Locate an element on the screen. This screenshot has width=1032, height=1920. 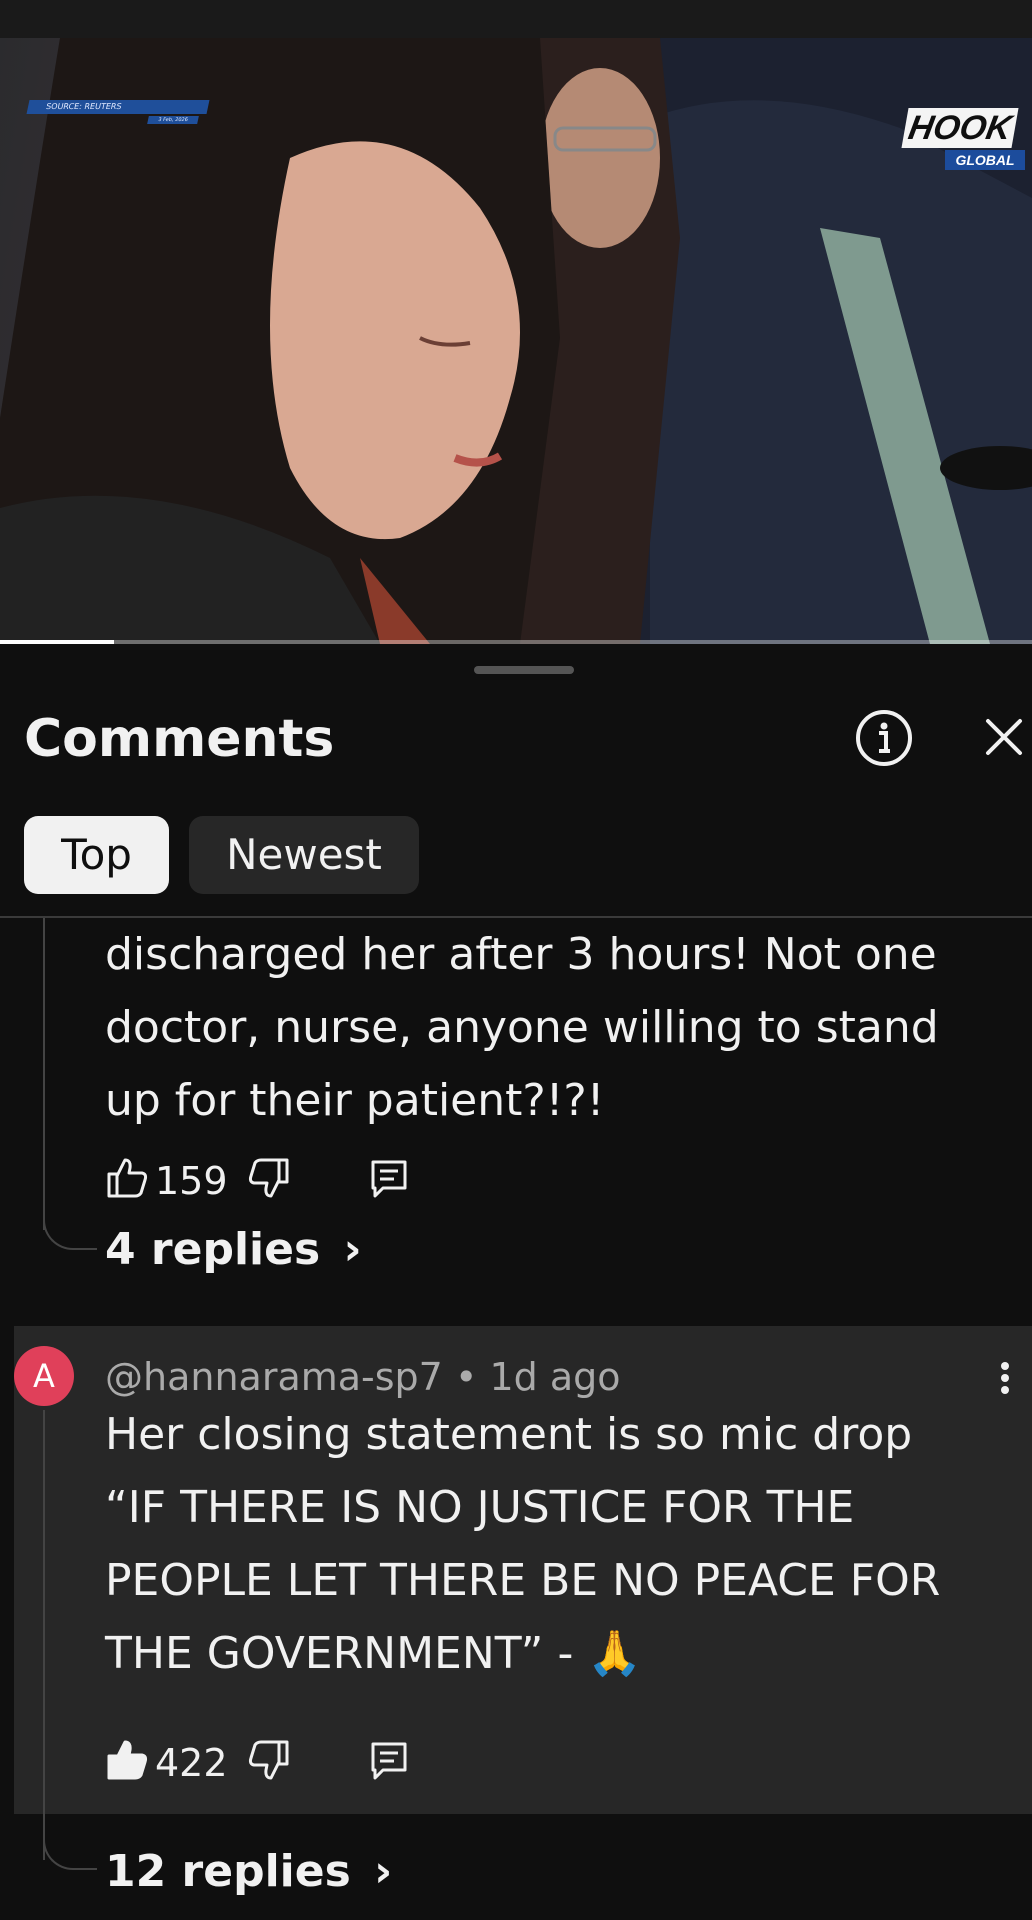
comment-actions: 159 is located at coordinates (256, 1181).